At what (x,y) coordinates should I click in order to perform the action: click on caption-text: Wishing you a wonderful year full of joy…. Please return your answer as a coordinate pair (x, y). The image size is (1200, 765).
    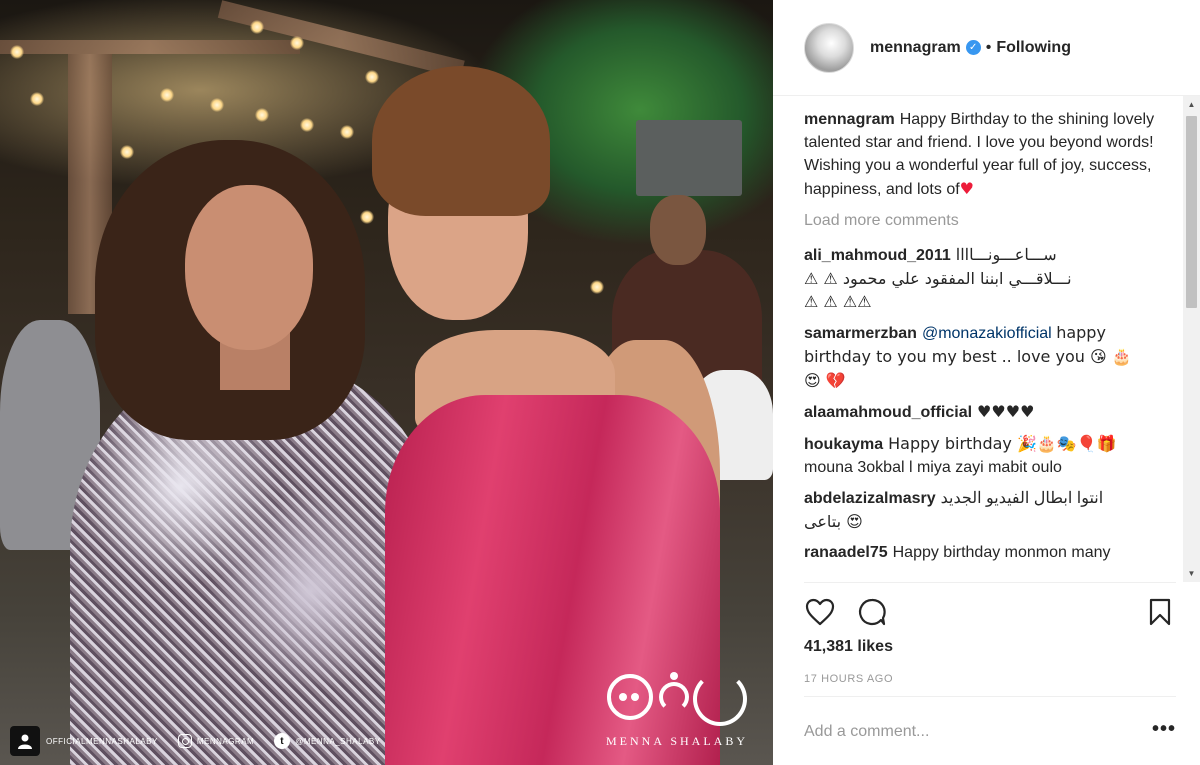
    Looking at the image, I should click on (978, 177).